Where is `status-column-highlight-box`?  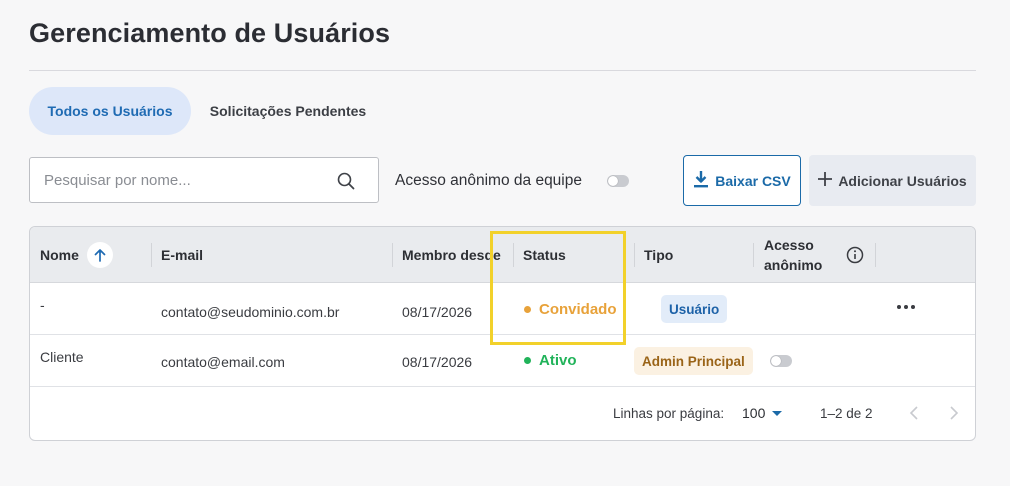 status-column-highlight-box is located at coordinates (558, 288).